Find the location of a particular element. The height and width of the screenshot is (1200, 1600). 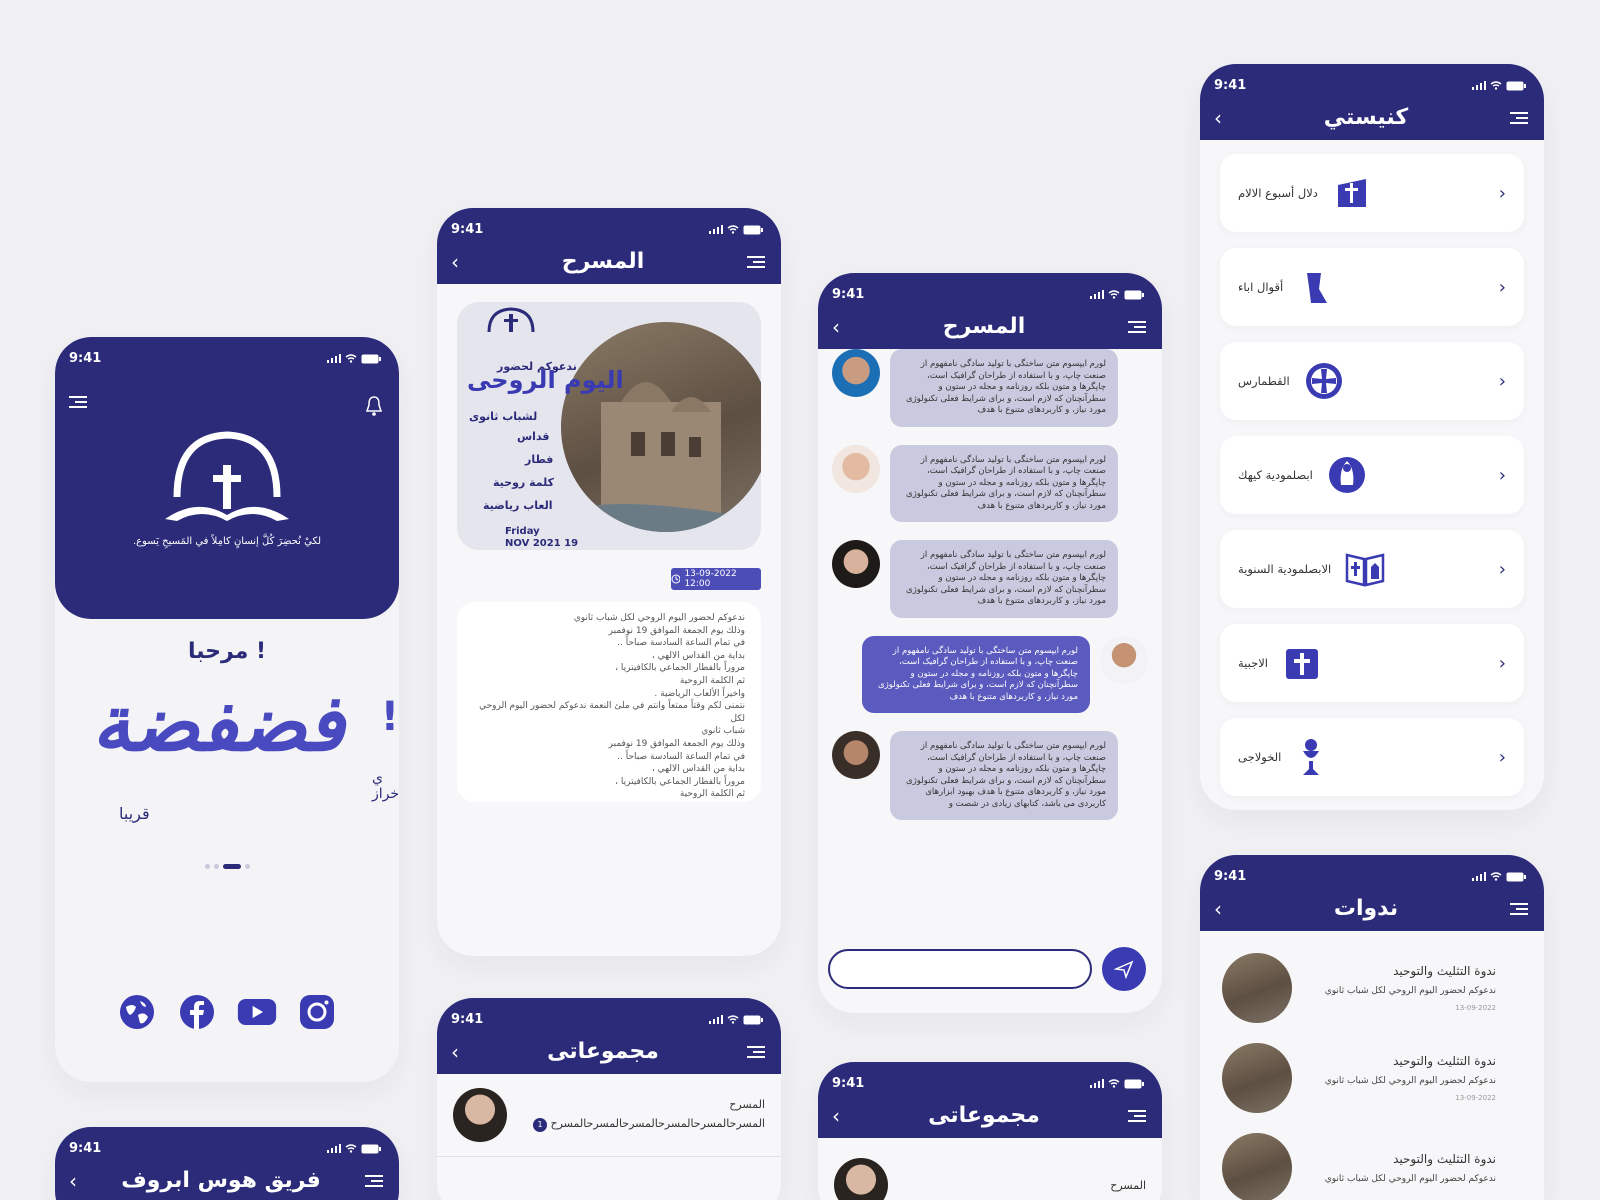

menu-item-label: ابصلمودية كيهك is located at coordinates (1275, 475).